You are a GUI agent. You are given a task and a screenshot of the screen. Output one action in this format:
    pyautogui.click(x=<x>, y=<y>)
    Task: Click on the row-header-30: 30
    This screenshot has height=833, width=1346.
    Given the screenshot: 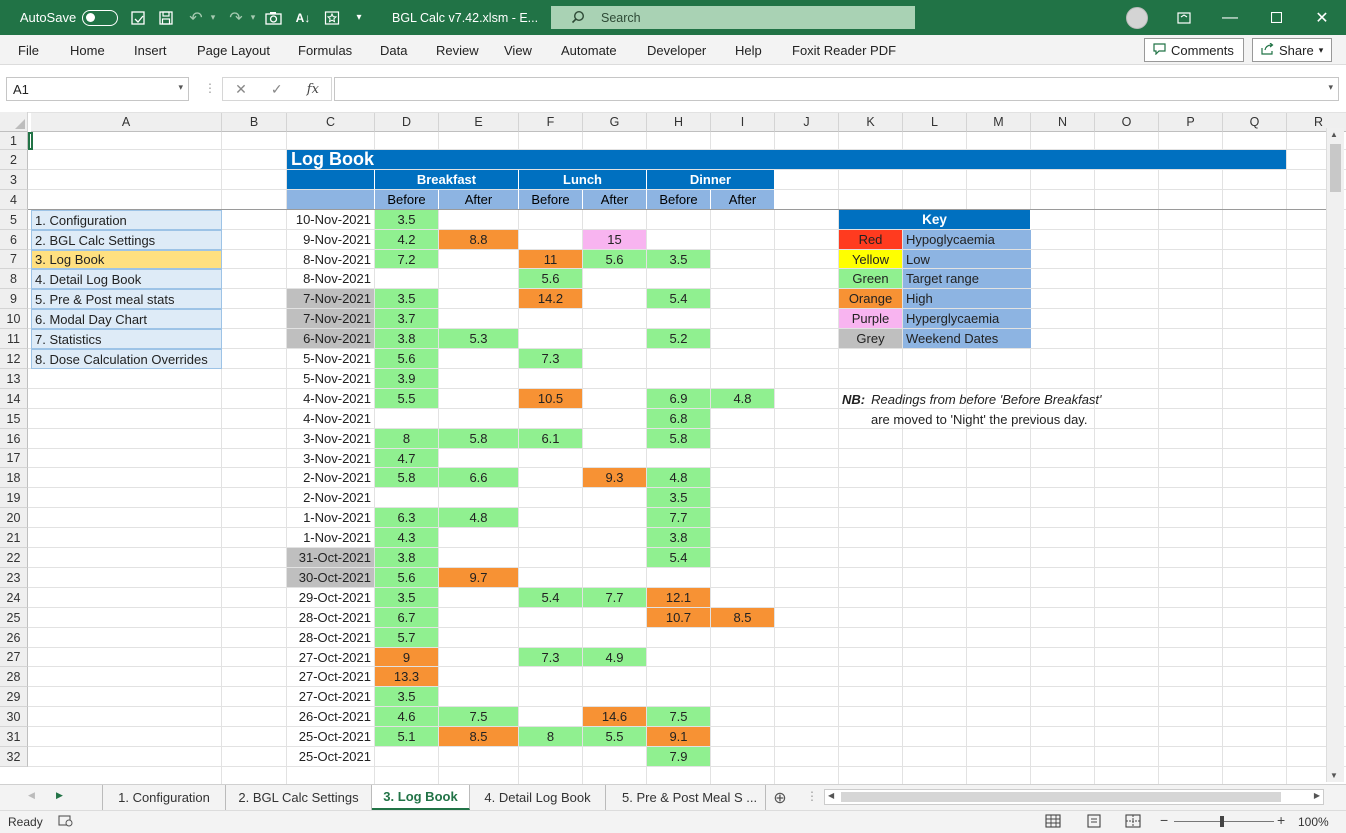 What is the action you would take?
    pyautogui.click(x=14, y=717)
    